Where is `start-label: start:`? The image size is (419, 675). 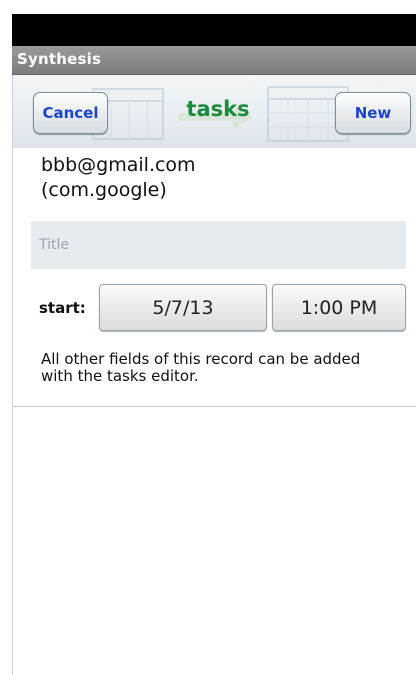
start-label: start: is located at coordinates (62, 308).